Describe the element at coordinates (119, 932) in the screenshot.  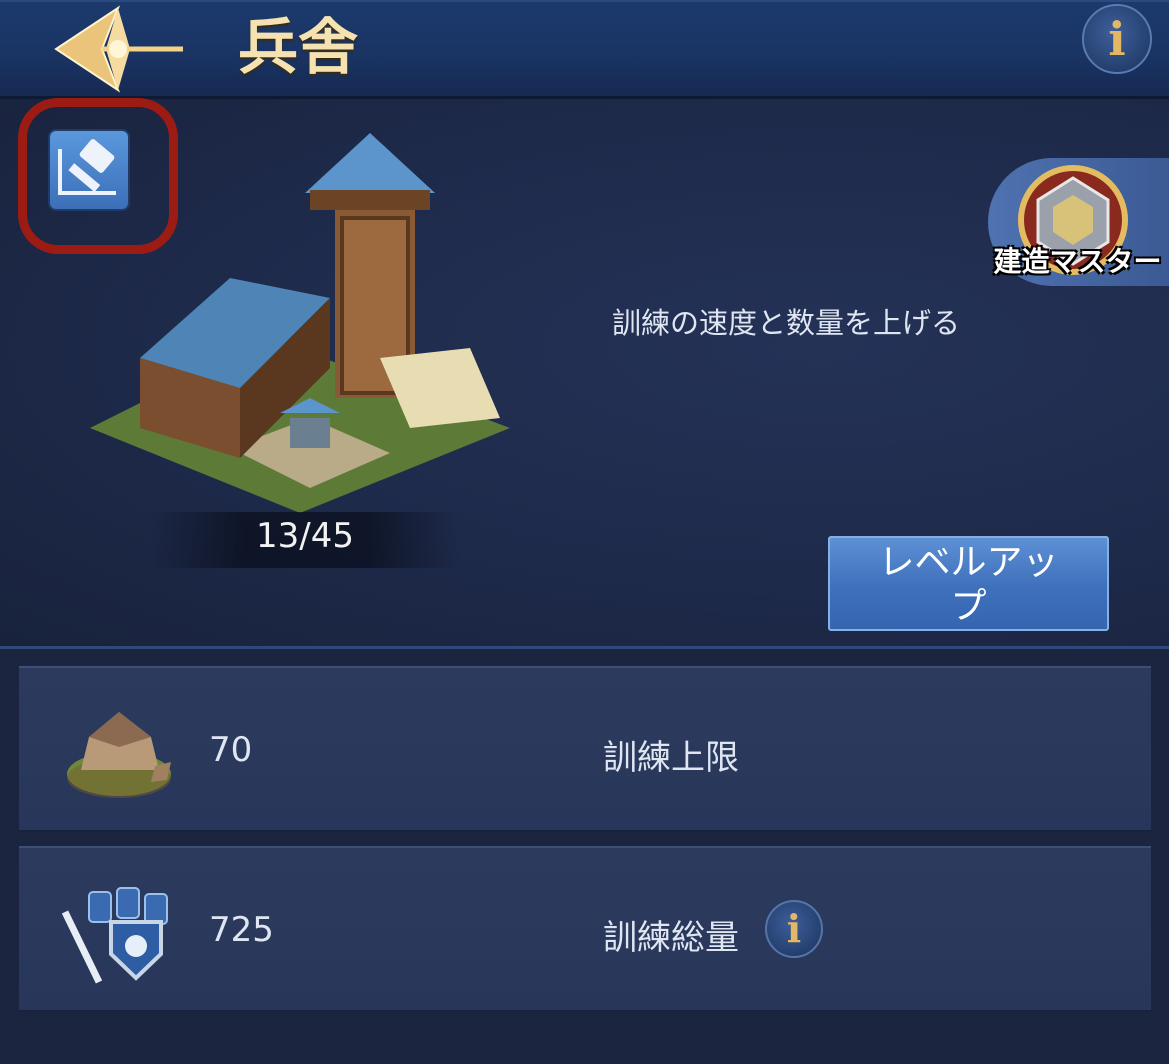
I see `troops-shield-icon` at that location.